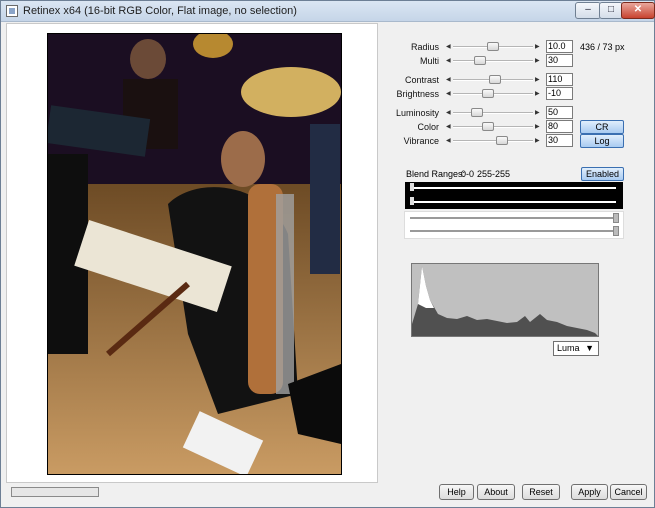 The width and height of the screenshot is (655, 508). What do you see at coordinates (417, 94) in the screenshot?
I see `brightness-label: Brightness` at bounding box center [417, 94].